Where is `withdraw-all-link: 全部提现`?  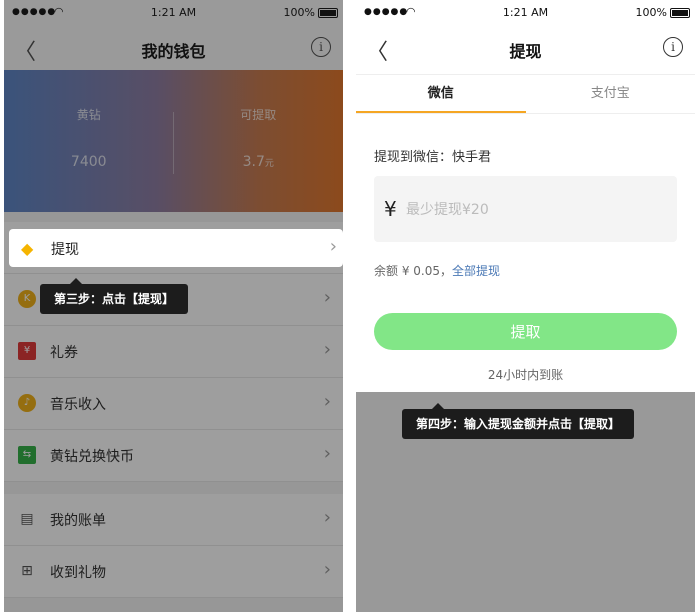 withdraw-all-link: 全部提现 is located at coordinates (476, 271).